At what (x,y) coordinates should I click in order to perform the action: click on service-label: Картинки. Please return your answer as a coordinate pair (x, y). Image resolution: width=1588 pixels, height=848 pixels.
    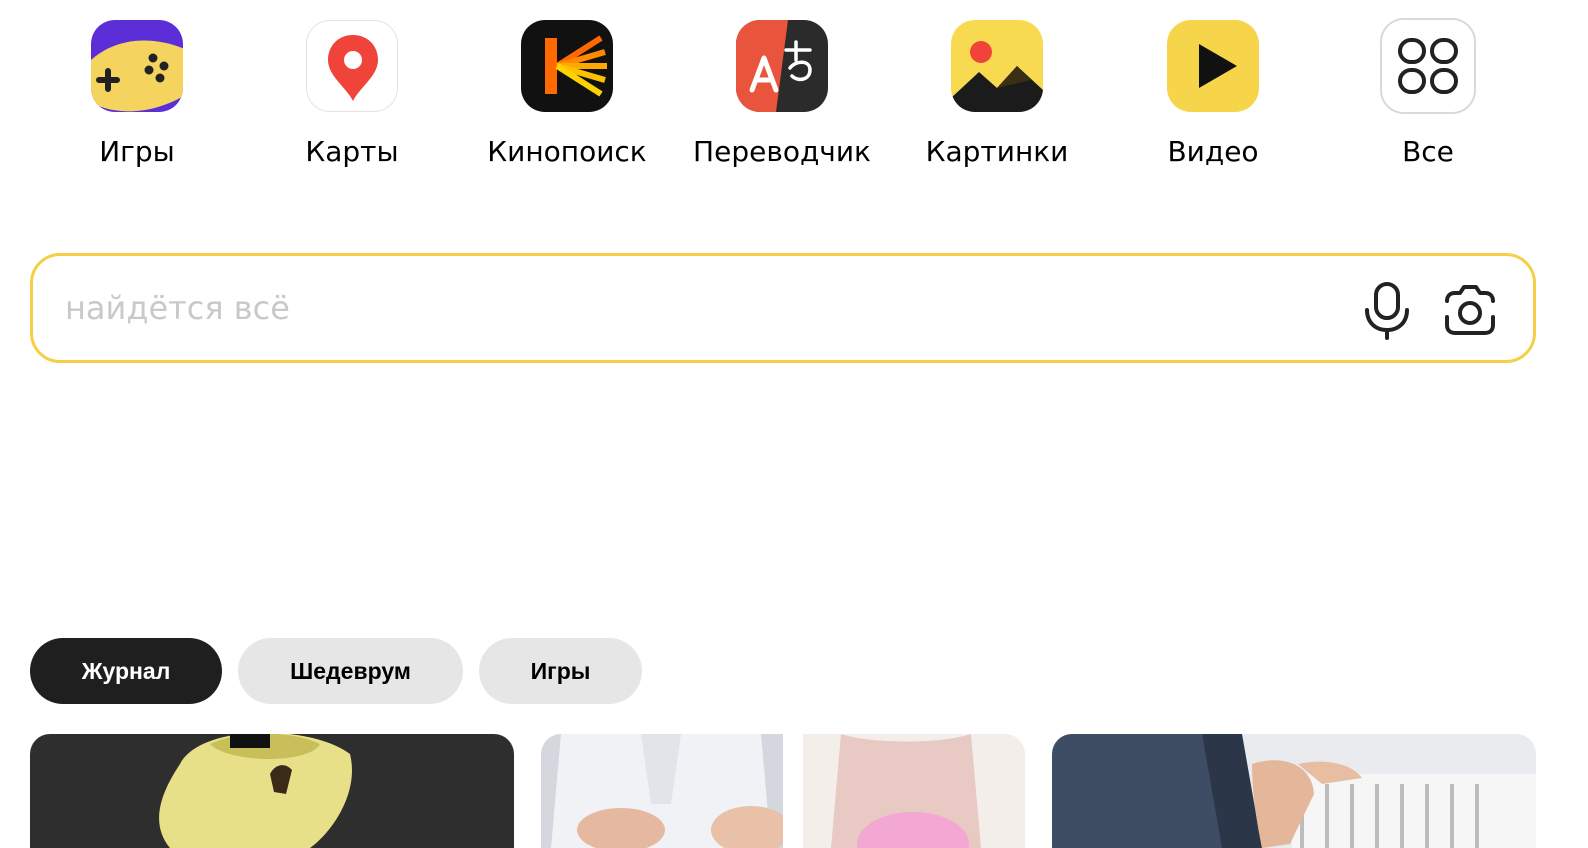
    Looking at the image, I should click on (997, 151).